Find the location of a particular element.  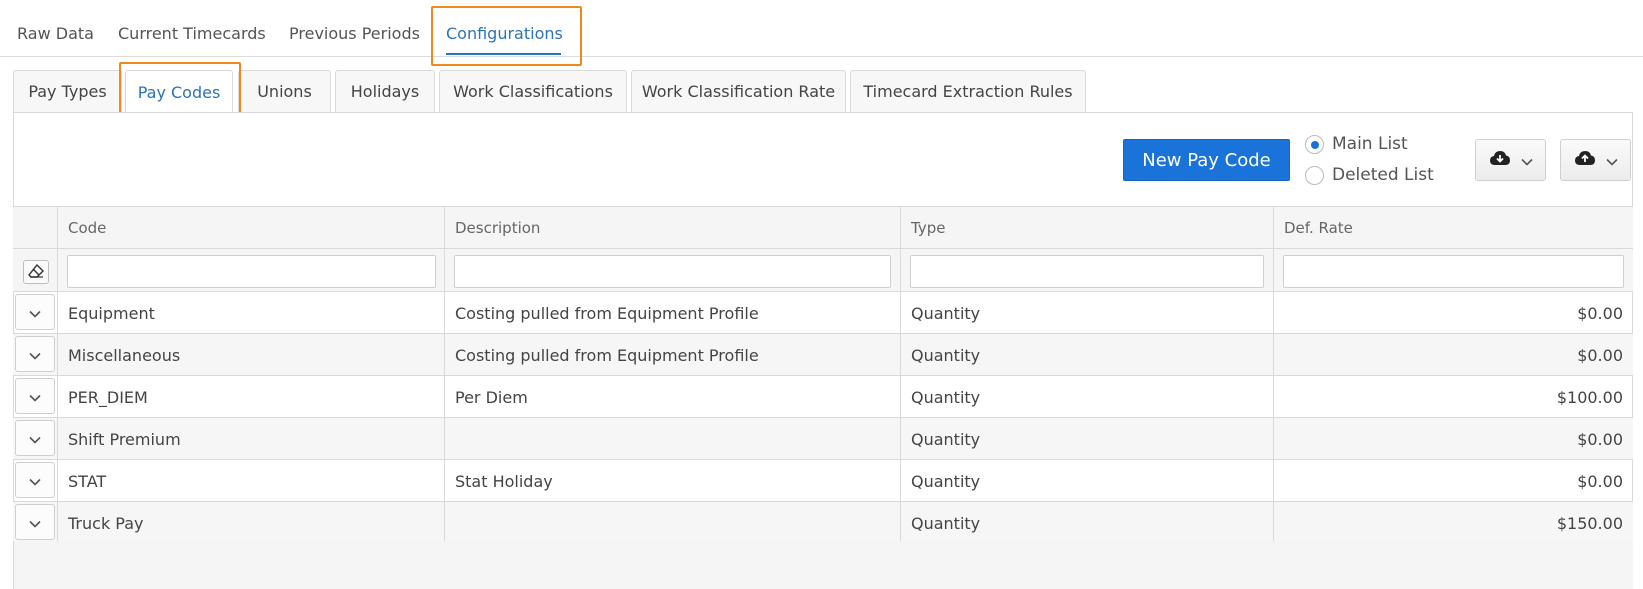

eraser-icon is located at coordinates (36, 272).